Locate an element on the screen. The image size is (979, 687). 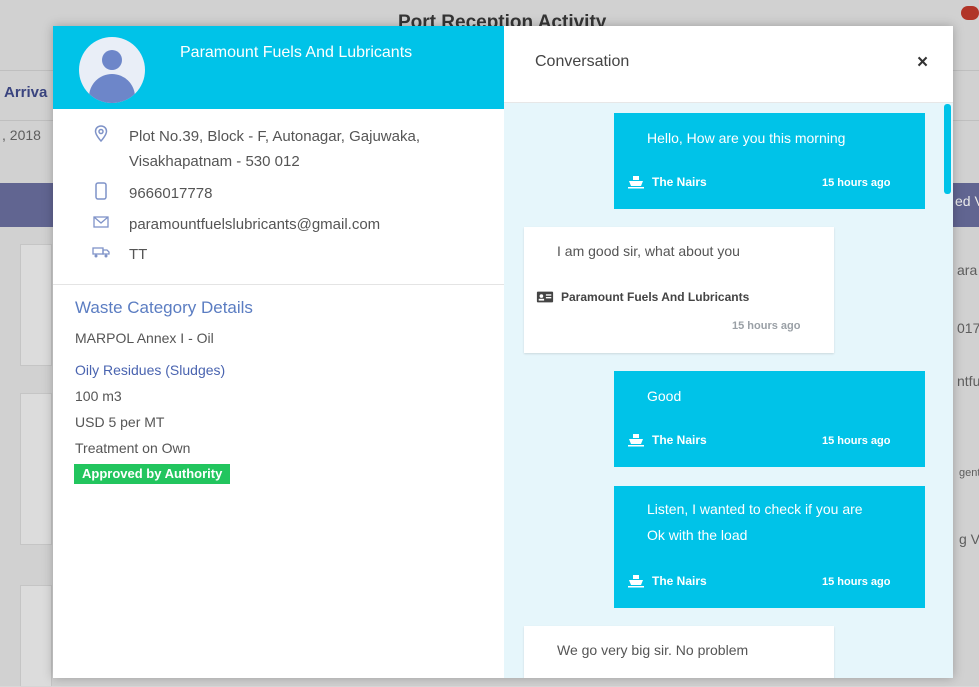
id-card-icon is located at coordinates (545, 297).